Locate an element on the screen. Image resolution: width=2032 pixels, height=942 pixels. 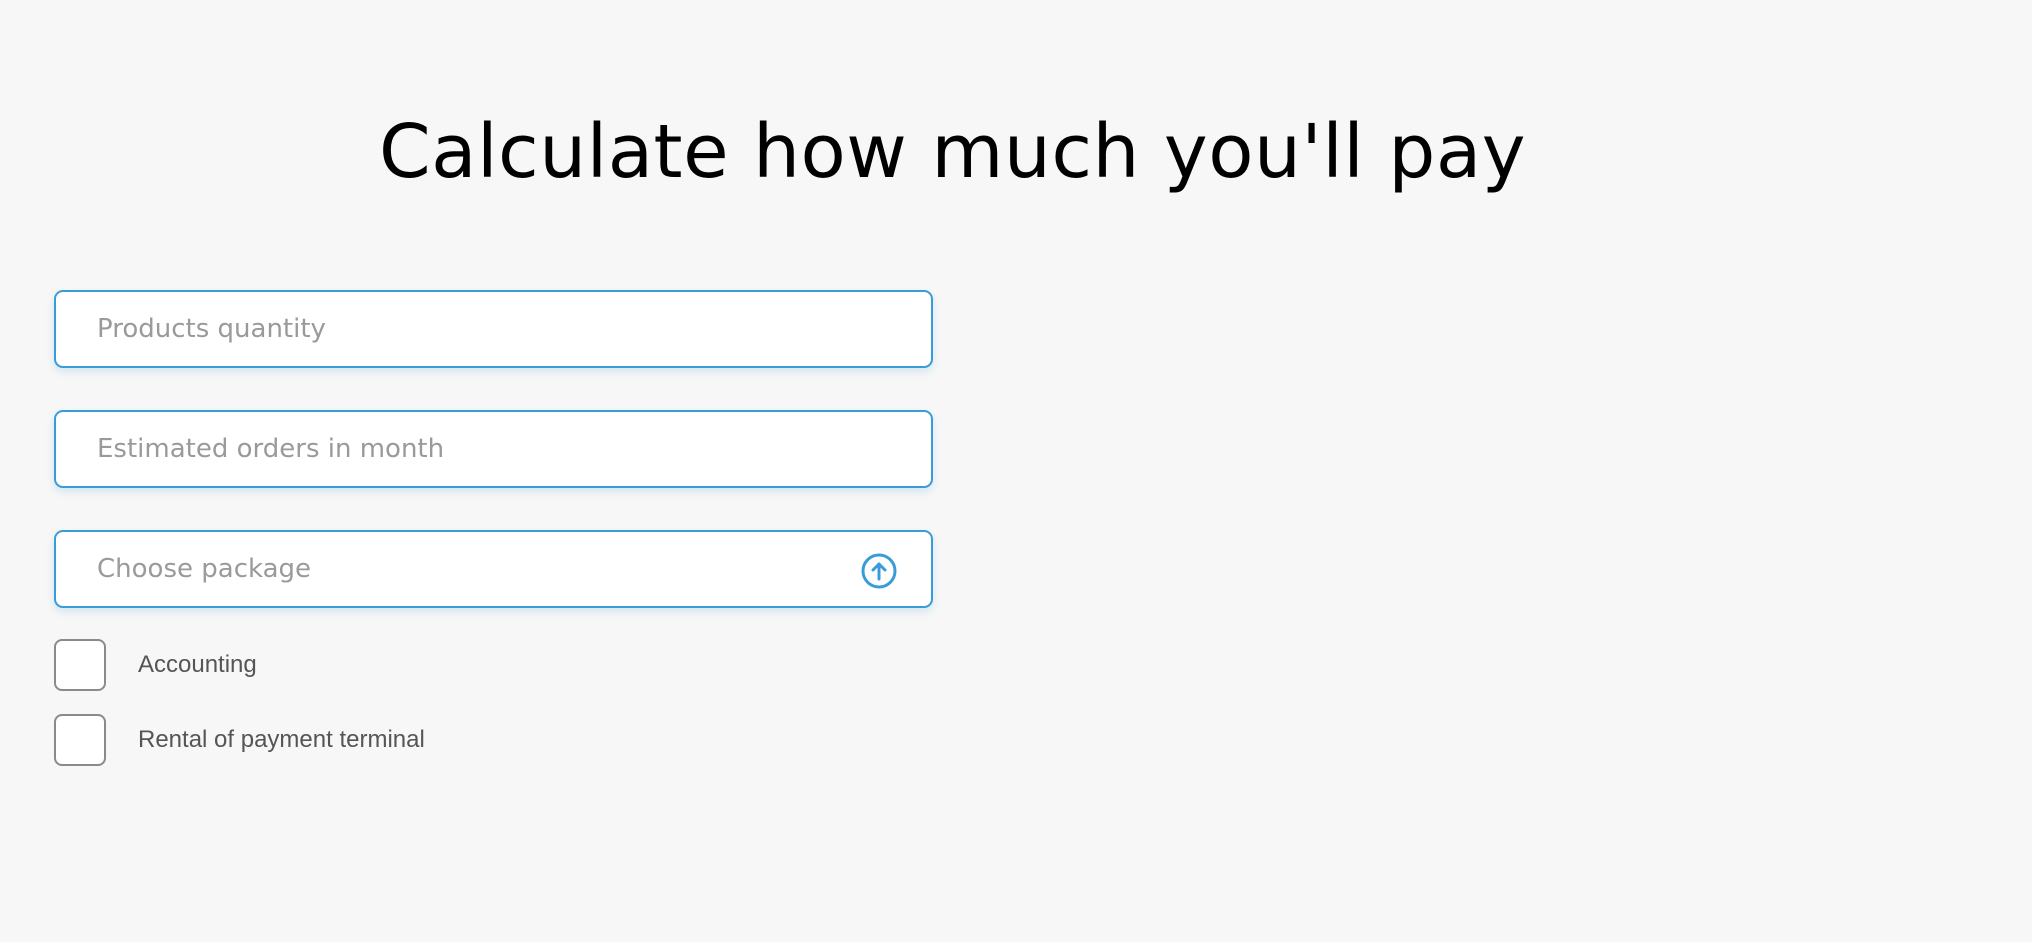
products-quantity-field is located at coordinates (493, 329).